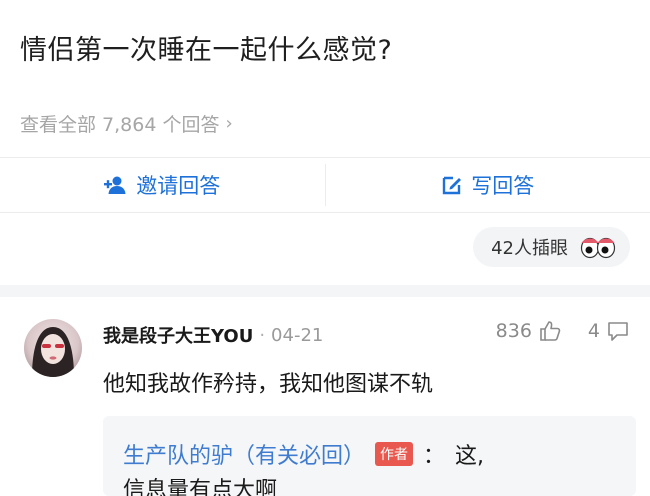 The height and width of the screenshot is (496, 650). Describe the element at coordinates (268, 382) in the screenshot. I see `answer-text: 他知我故作矜持，我知他图谋不轨` at that location.